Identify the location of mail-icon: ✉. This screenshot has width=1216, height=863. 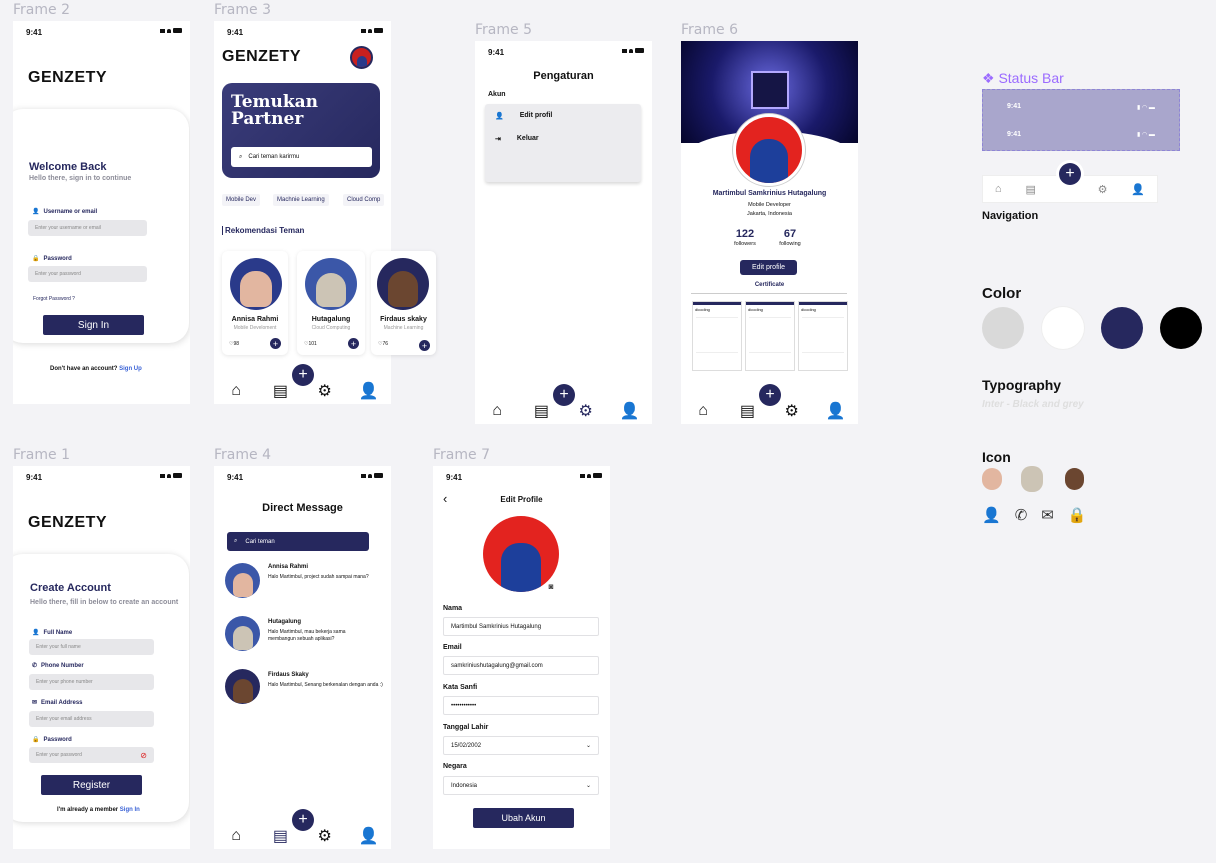
(35, 703).